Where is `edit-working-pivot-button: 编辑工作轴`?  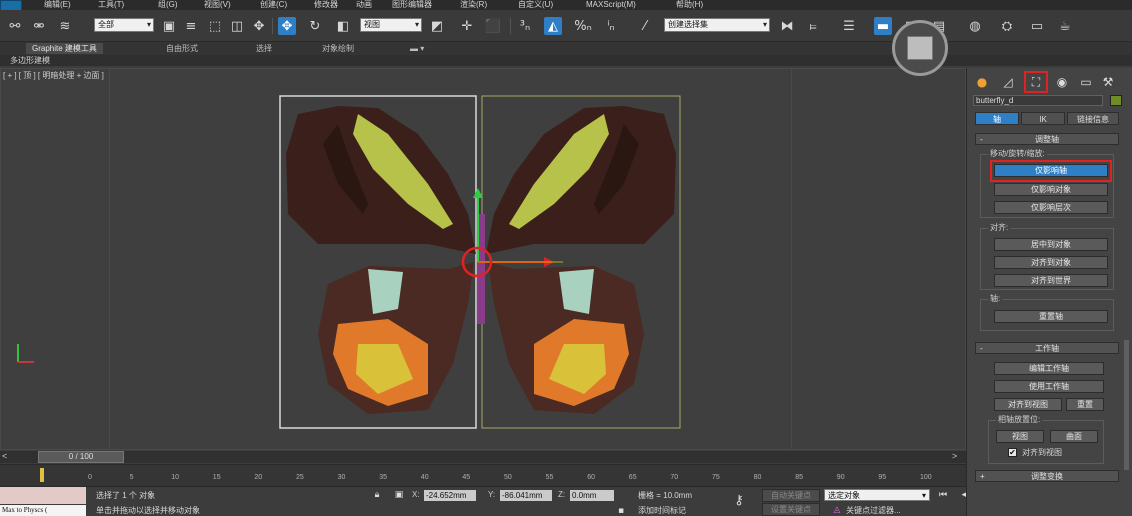 edit-working-pivot-button: 编辑工作轴 is located at coordinates (1049, 368).